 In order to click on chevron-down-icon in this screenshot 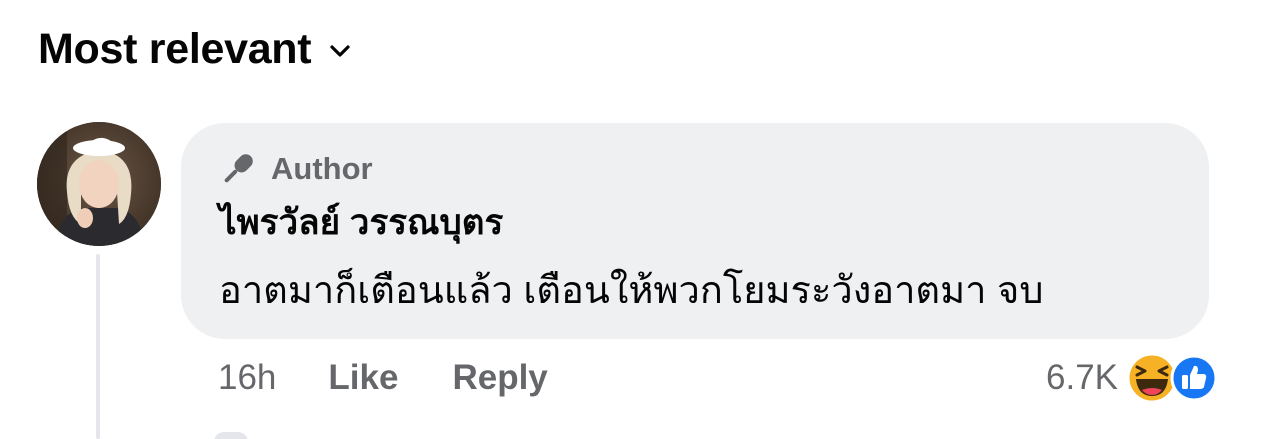, I will do `click(340, 51)`.